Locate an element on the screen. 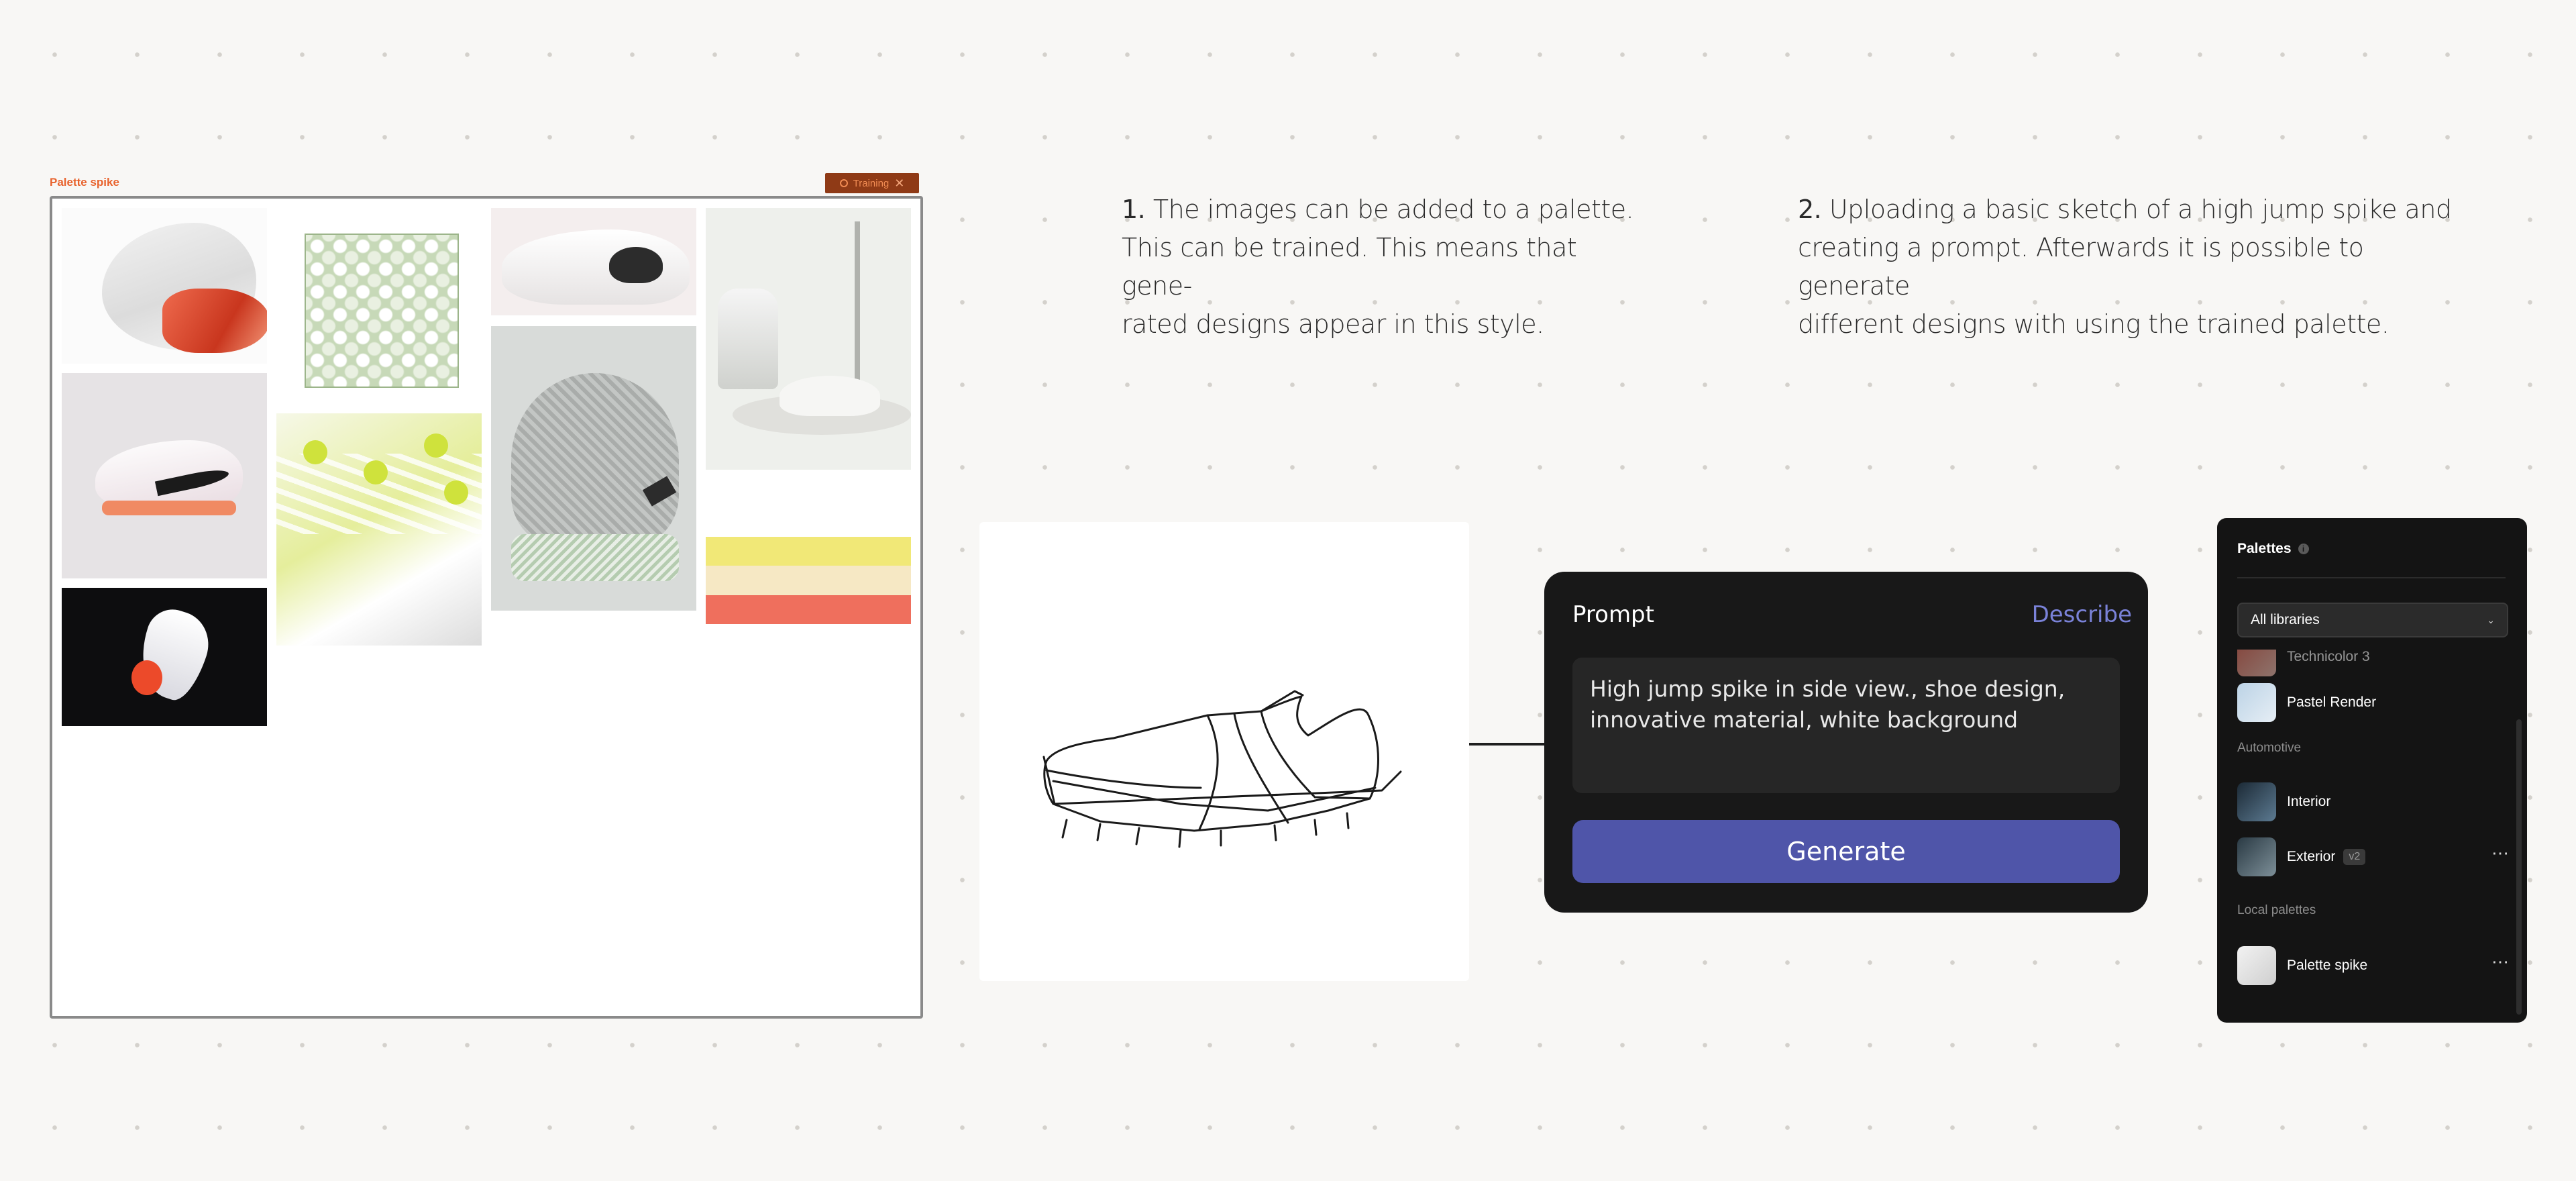  chevron-down-icon: ⌄ is located at coordinates (2491, 619).